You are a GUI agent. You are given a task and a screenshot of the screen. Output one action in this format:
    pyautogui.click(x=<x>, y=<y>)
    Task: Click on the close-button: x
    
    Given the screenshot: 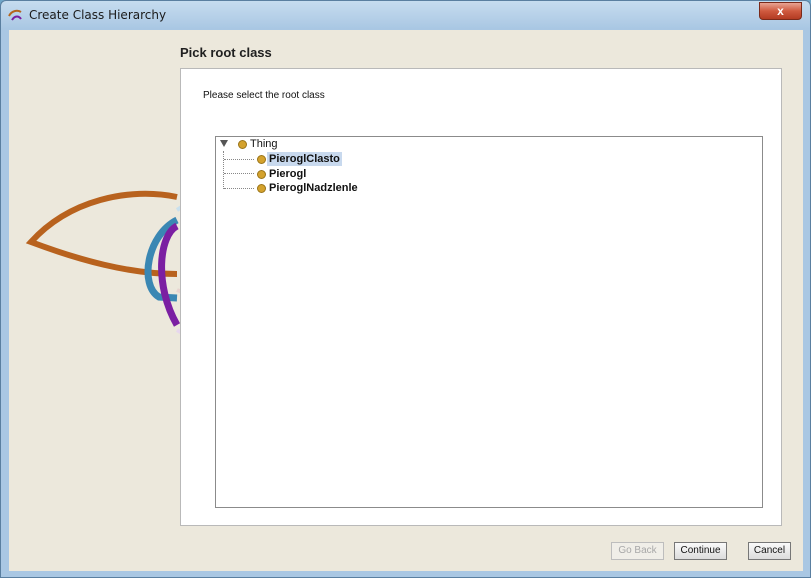 What is the action you would take?
    pyautogui.click(x=780, y=11)
    